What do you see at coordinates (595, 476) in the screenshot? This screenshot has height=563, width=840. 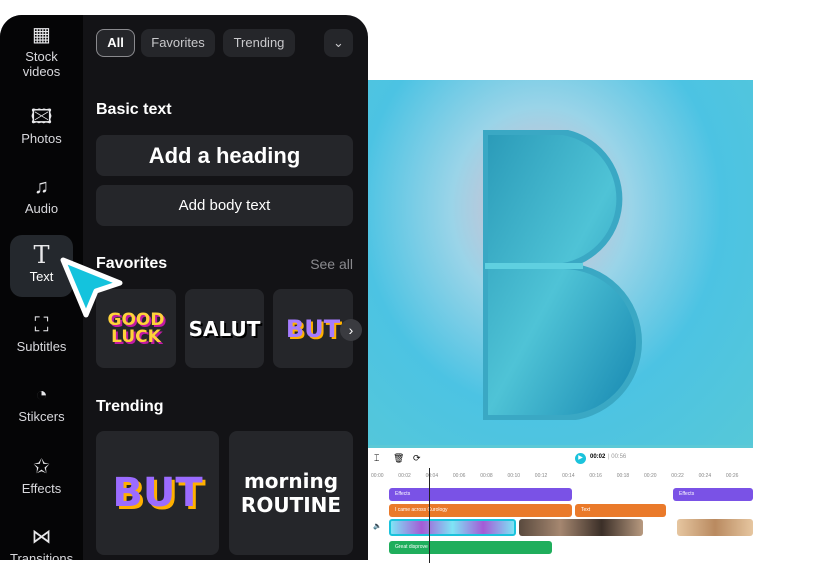 I see `time-tick: 00:16` at bounding box center [595, 476].